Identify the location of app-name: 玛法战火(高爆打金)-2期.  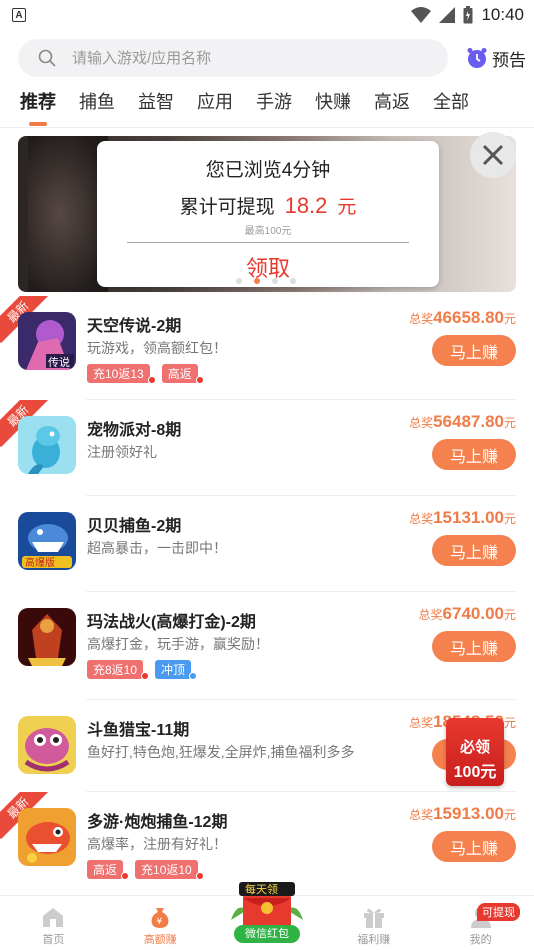
(171, 622).